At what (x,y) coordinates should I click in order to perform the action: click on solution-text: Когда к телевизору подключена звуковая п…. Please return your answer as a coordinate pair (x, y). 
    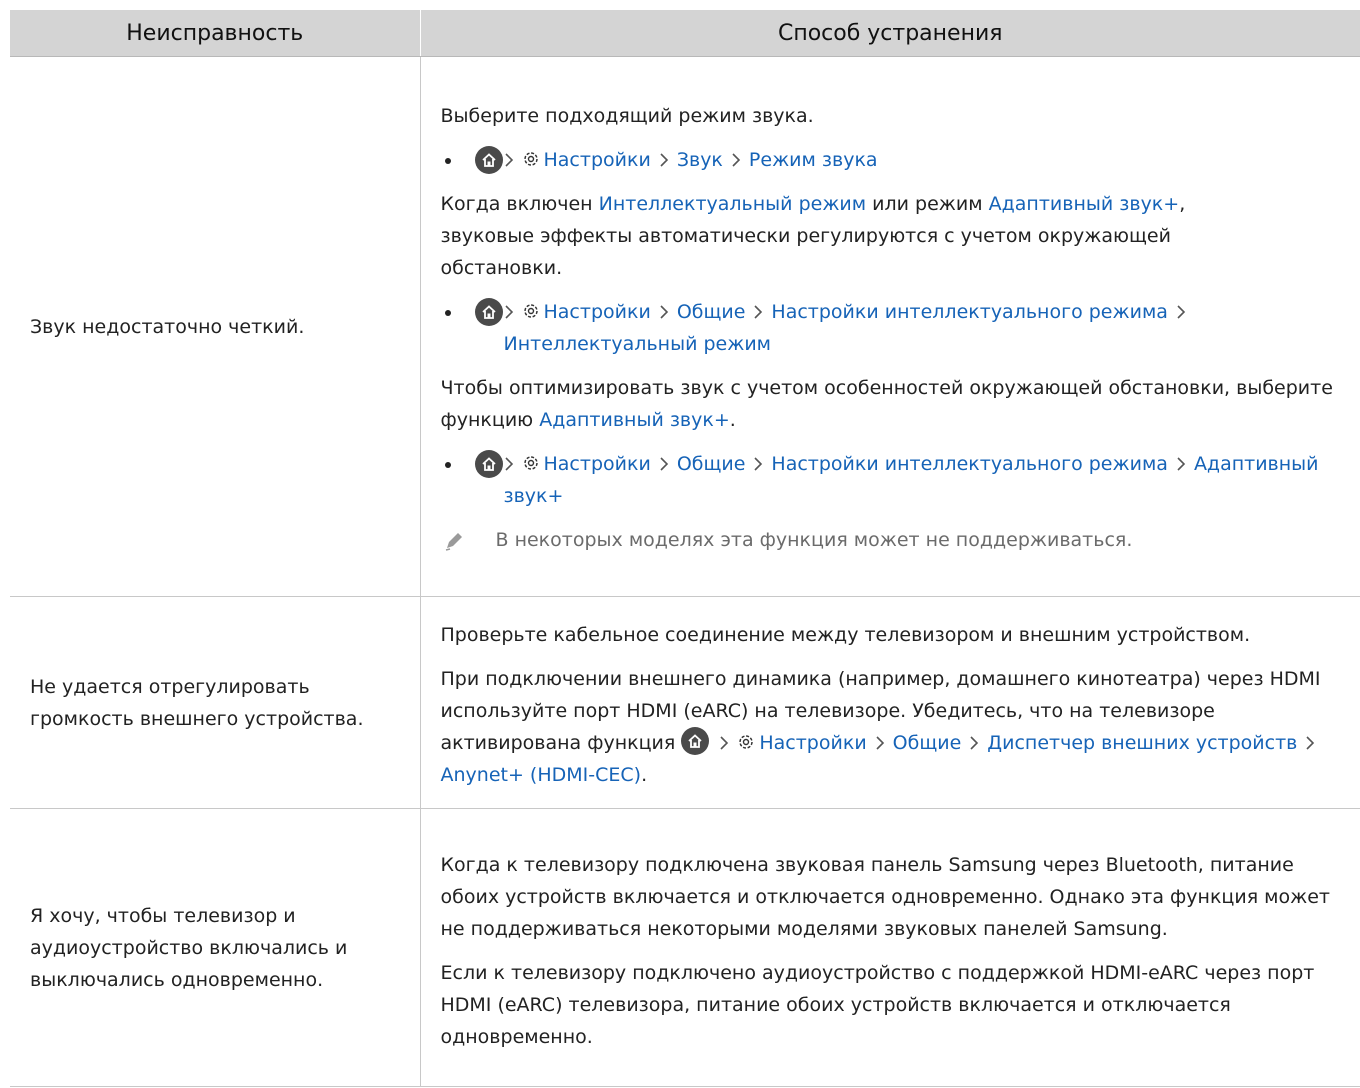
    Looking at the image, I should click on (885, 896).